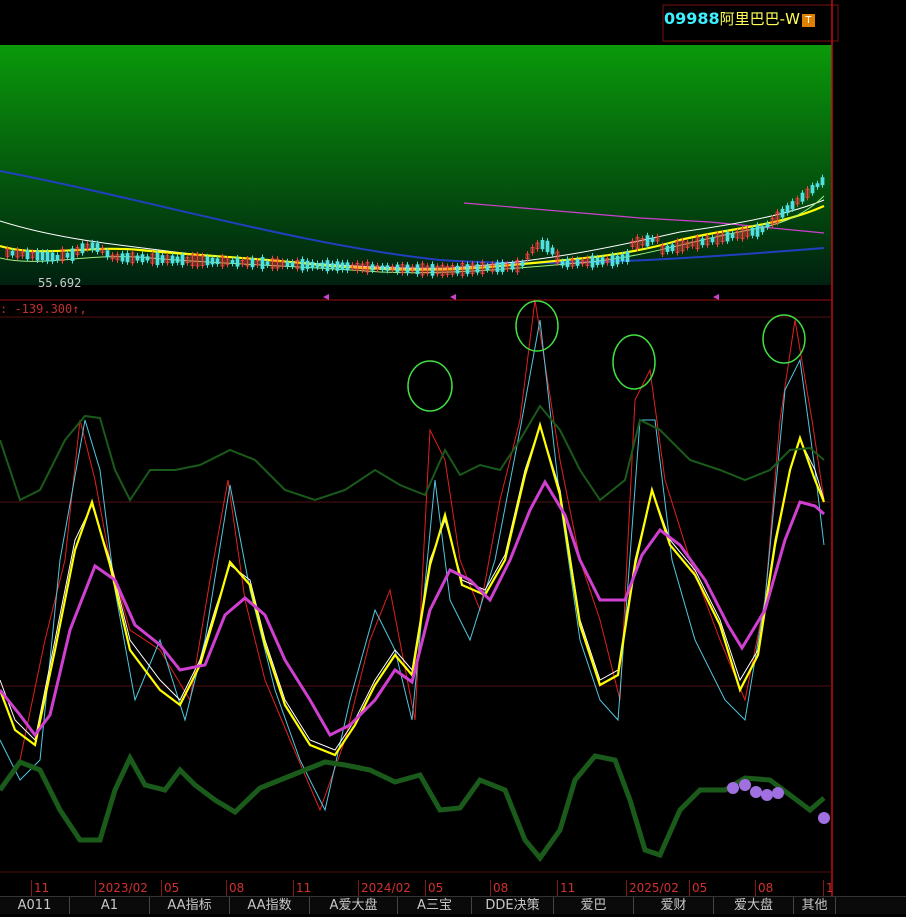 This screenshot has height=917, width=906. I want to click on tab-4: A爱大盘, so click(354, 905).